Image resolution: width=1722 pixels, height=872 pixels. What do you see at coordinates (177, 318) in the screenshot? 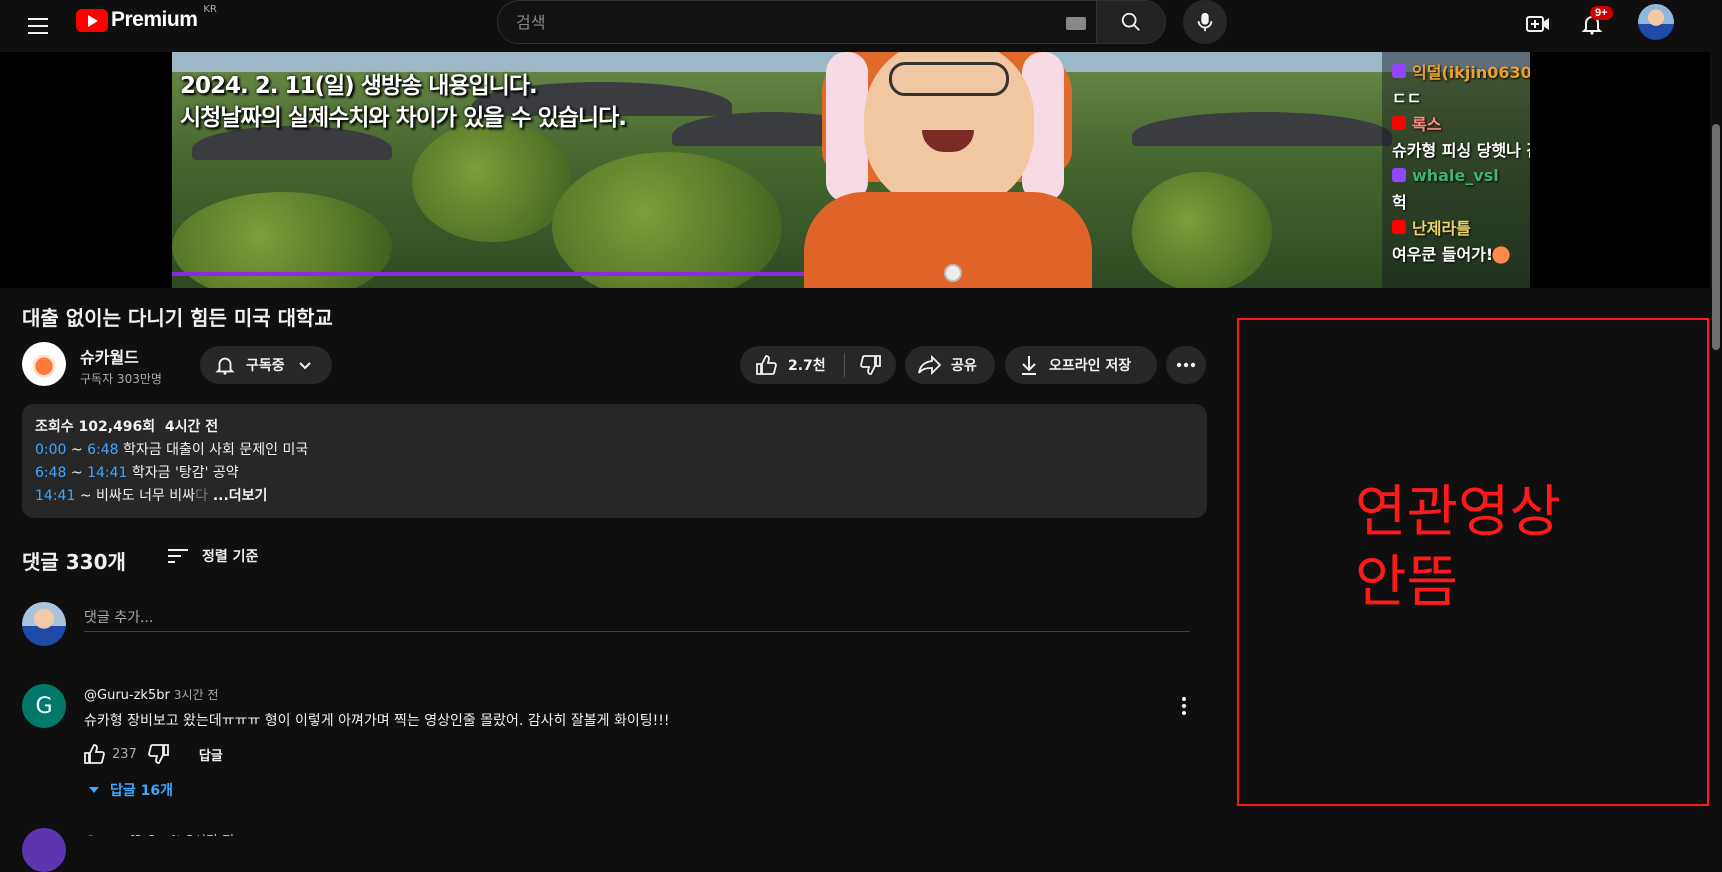
I see `video-title: 대출 없이는 다니기 힘든 미국 대학교` at bounding box center [177, 318].